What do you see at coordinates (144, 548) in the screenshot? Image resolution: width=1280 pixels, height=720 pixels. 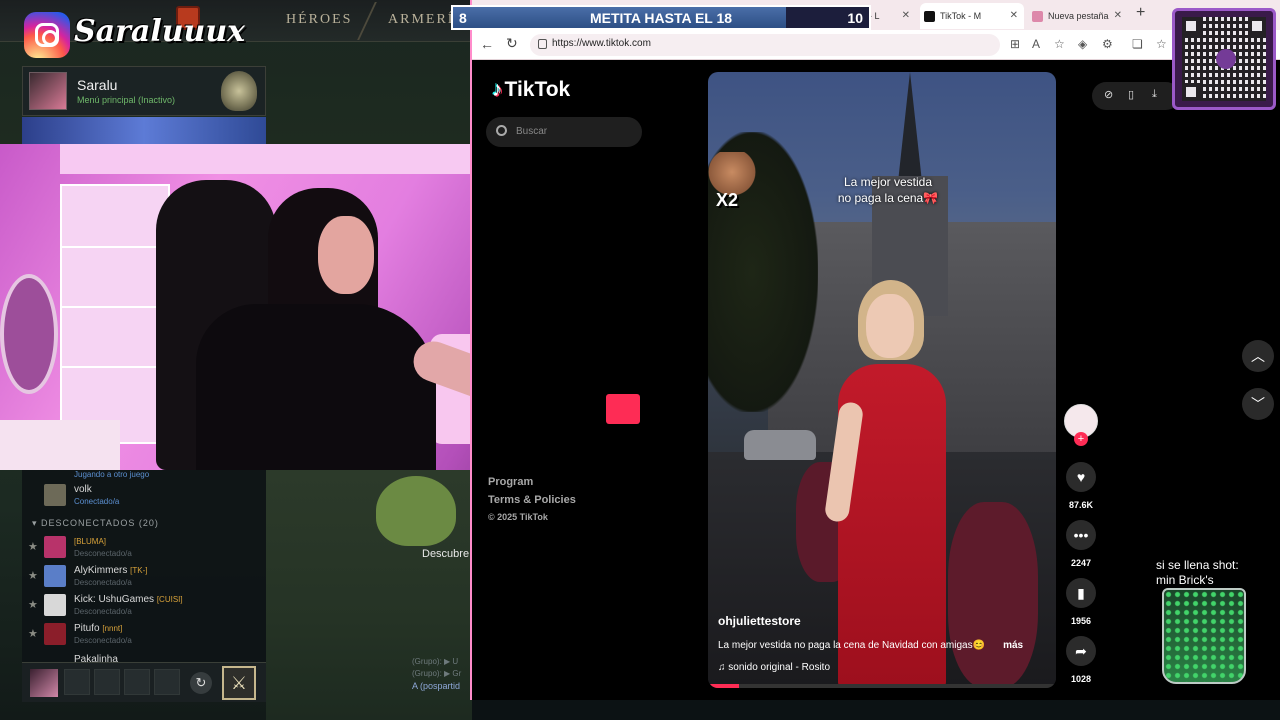 I see `friend-row: ★ [BLUMA] Desconectado/a` at bounding box center [144, 548].